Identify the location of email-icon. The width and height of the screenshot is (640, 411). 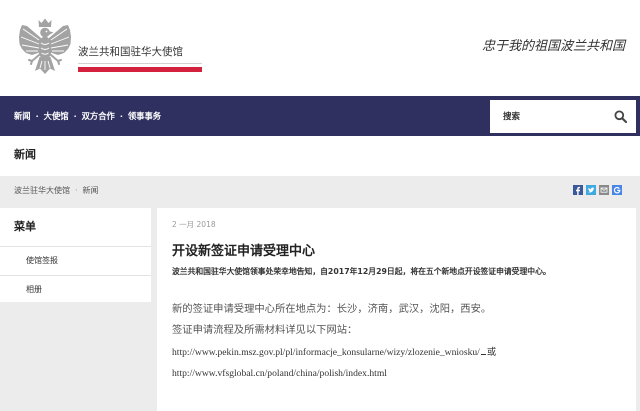
(604, 190).